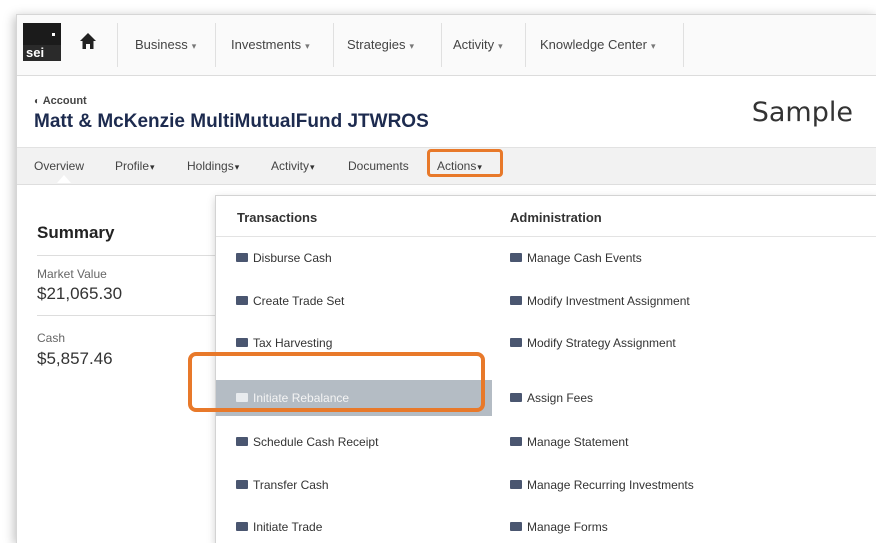  What do you see at coordinates (584, 258) in the screenshot?
I see `menu-item-label: Manage Cash Events` at bounding box center [584, 258].